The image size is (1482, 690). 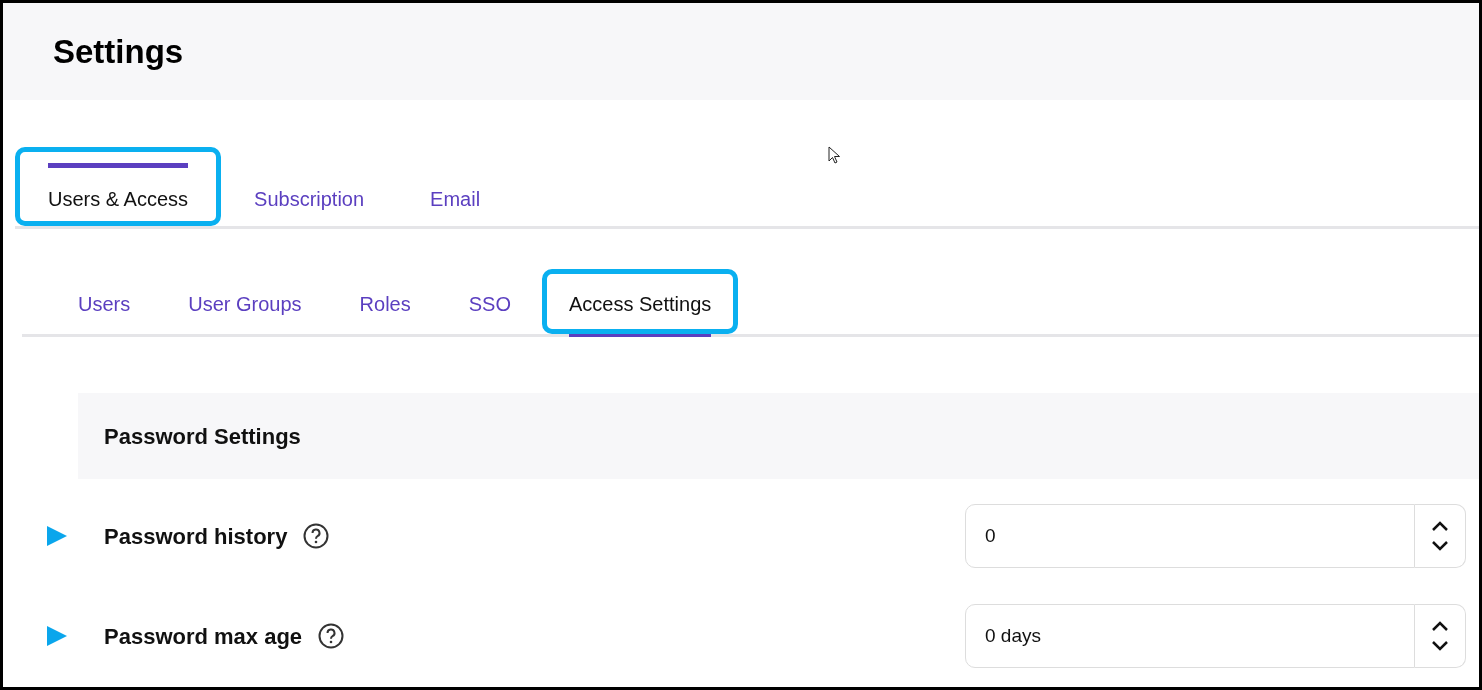 What do you see at coordinates (1190, 536) in the screenshot?
I see `number-input: 0` at bounding box center [1190, 536].